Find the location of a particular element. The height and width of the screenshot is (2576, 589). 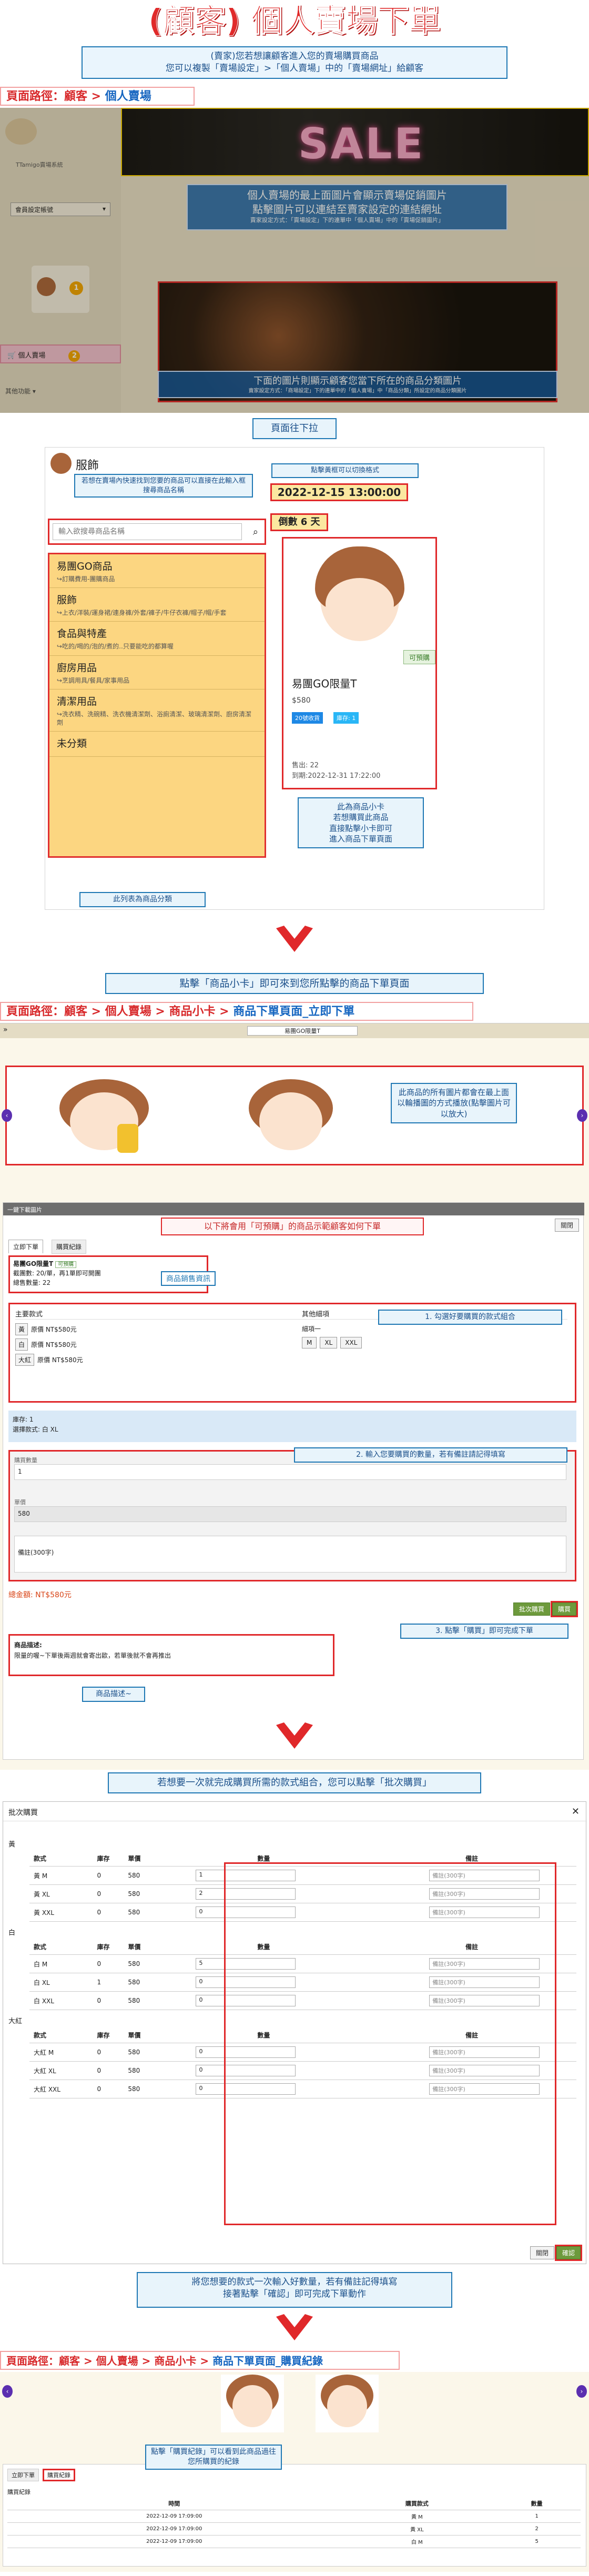

history-style: 白 M is located at coordinates (417, 2541).